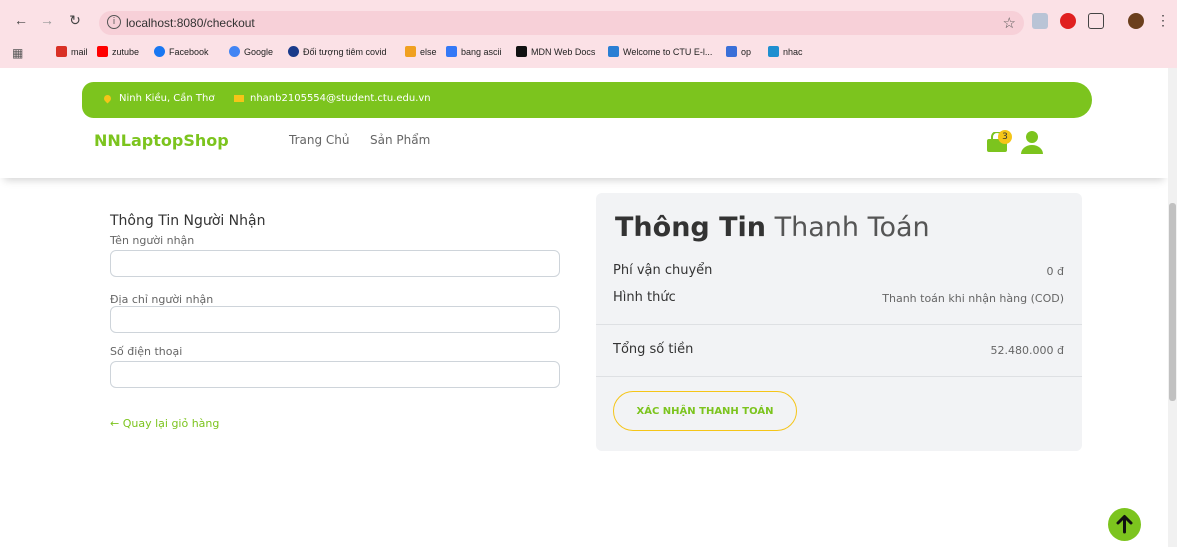 Image resolution: width=1177 pixels, height=547 pixels. Describe the element at coordinates (738, 51) in the screenshot. I see `bookmark-item: op` at that location.